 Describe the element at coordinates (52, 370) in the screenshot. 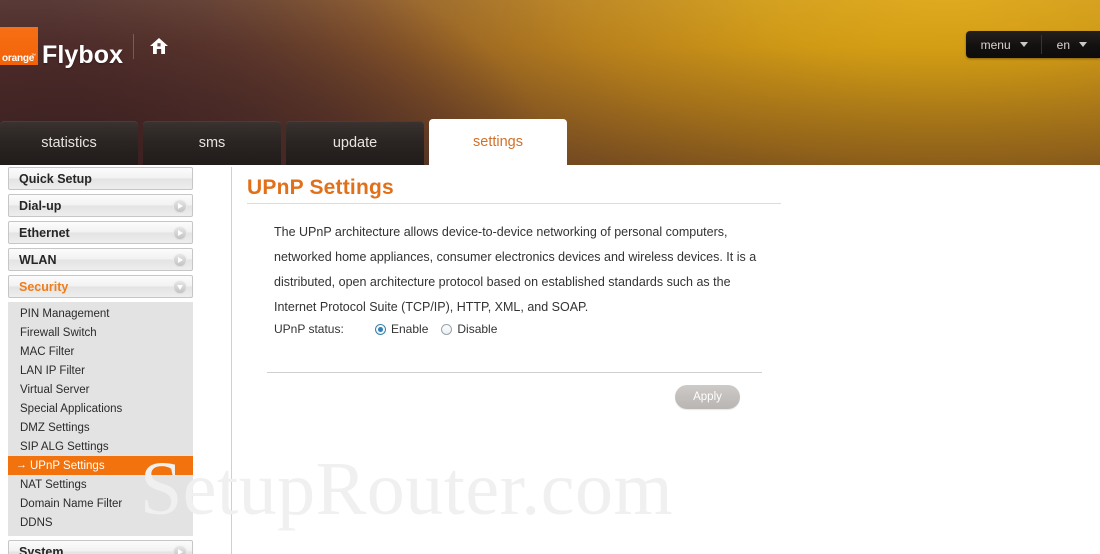

I see `sidebar-subitem-label: LAN IP Filter` at that location.